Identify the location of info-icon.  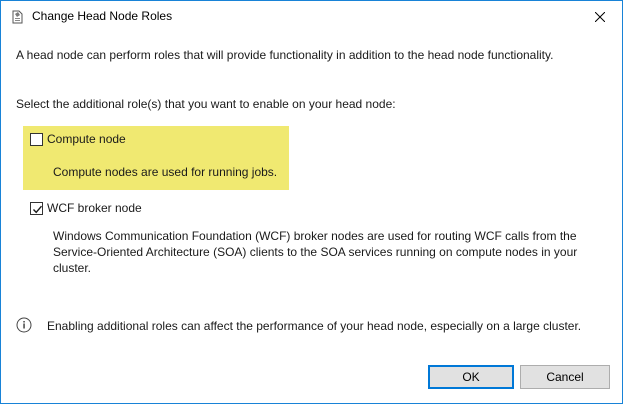
(24, 325).